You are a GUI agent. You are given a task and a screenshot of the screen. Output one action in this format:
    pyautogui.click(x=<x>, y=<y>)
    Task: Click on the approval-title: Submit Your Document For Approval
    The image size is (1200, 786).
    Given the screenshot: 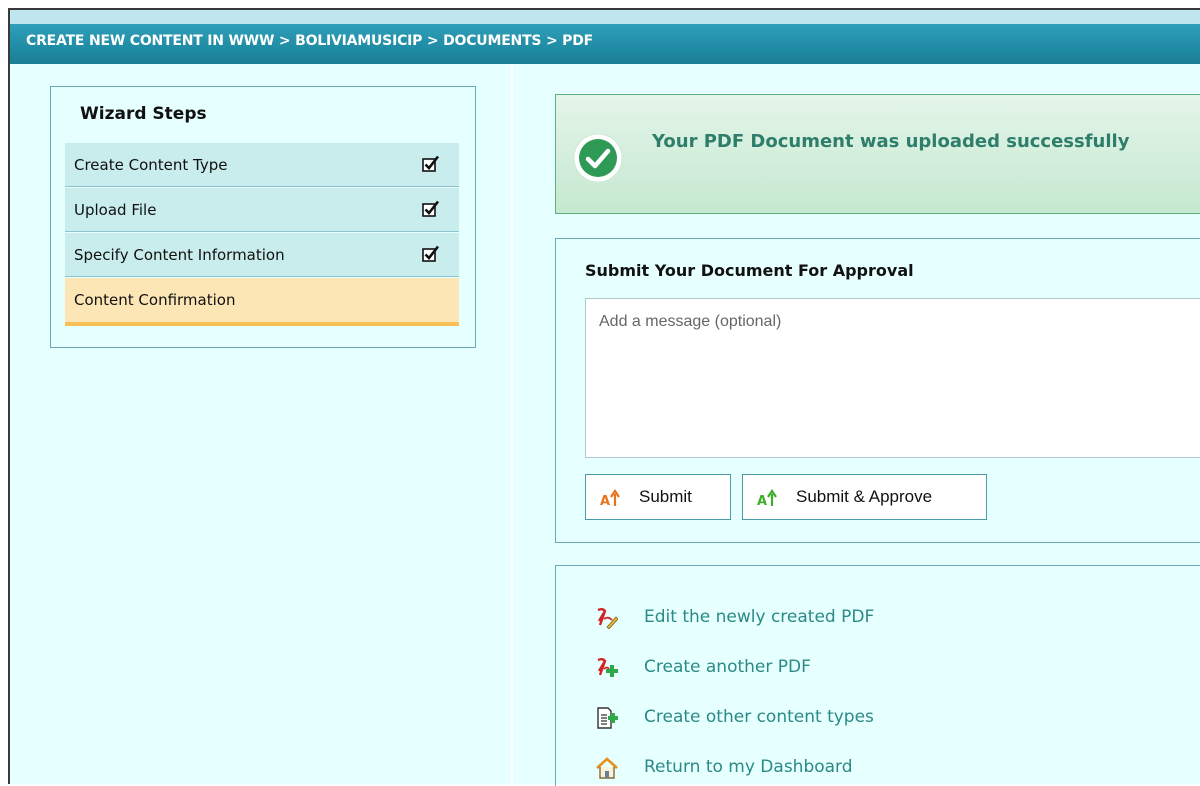 What is the action you would take?
    pyautogui.click(x=749, y=270)
    